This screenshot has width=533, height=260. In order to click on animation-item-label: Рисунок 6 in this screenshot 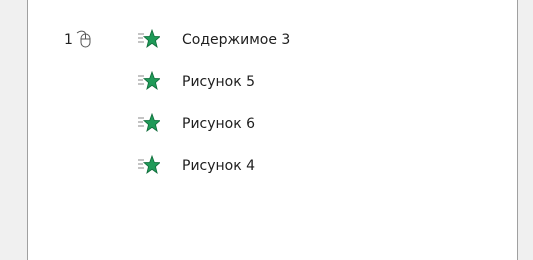, I will do `click(219, 124)`.